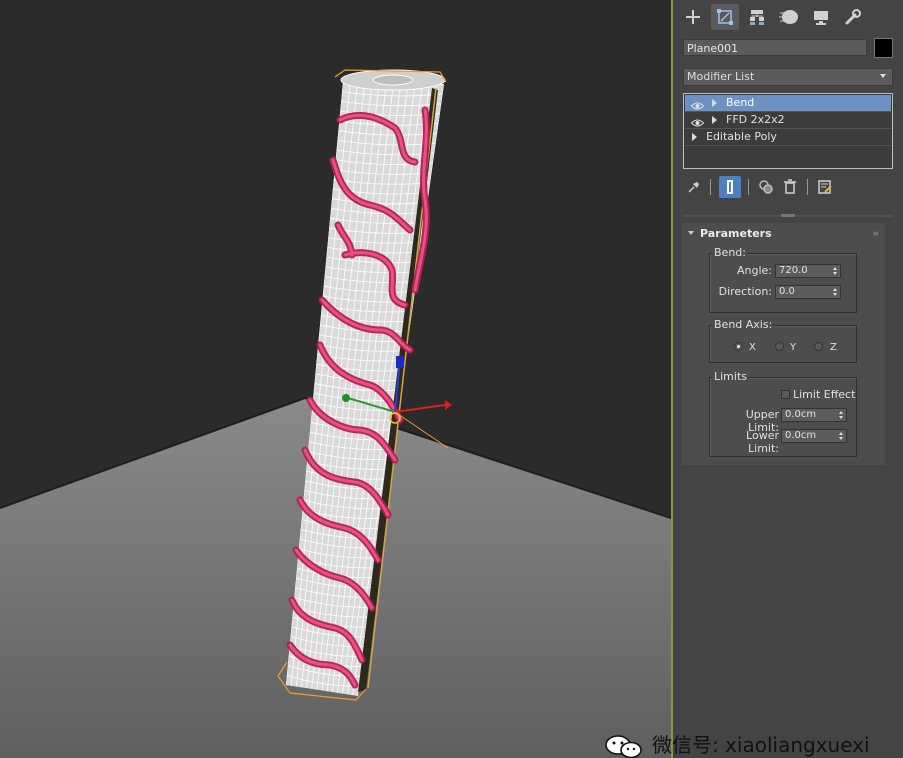  I want to click on stack-toolbar, so click(788, 187).